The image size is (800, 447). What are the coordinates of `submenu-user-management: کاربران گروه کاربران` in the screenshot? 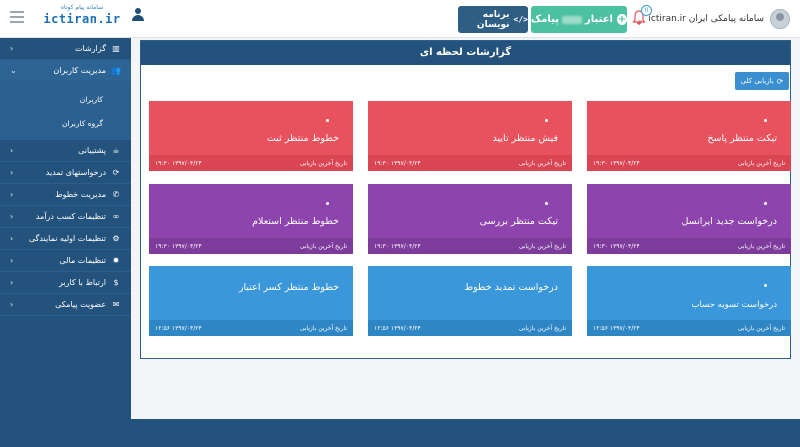 It's located at (65, 111).